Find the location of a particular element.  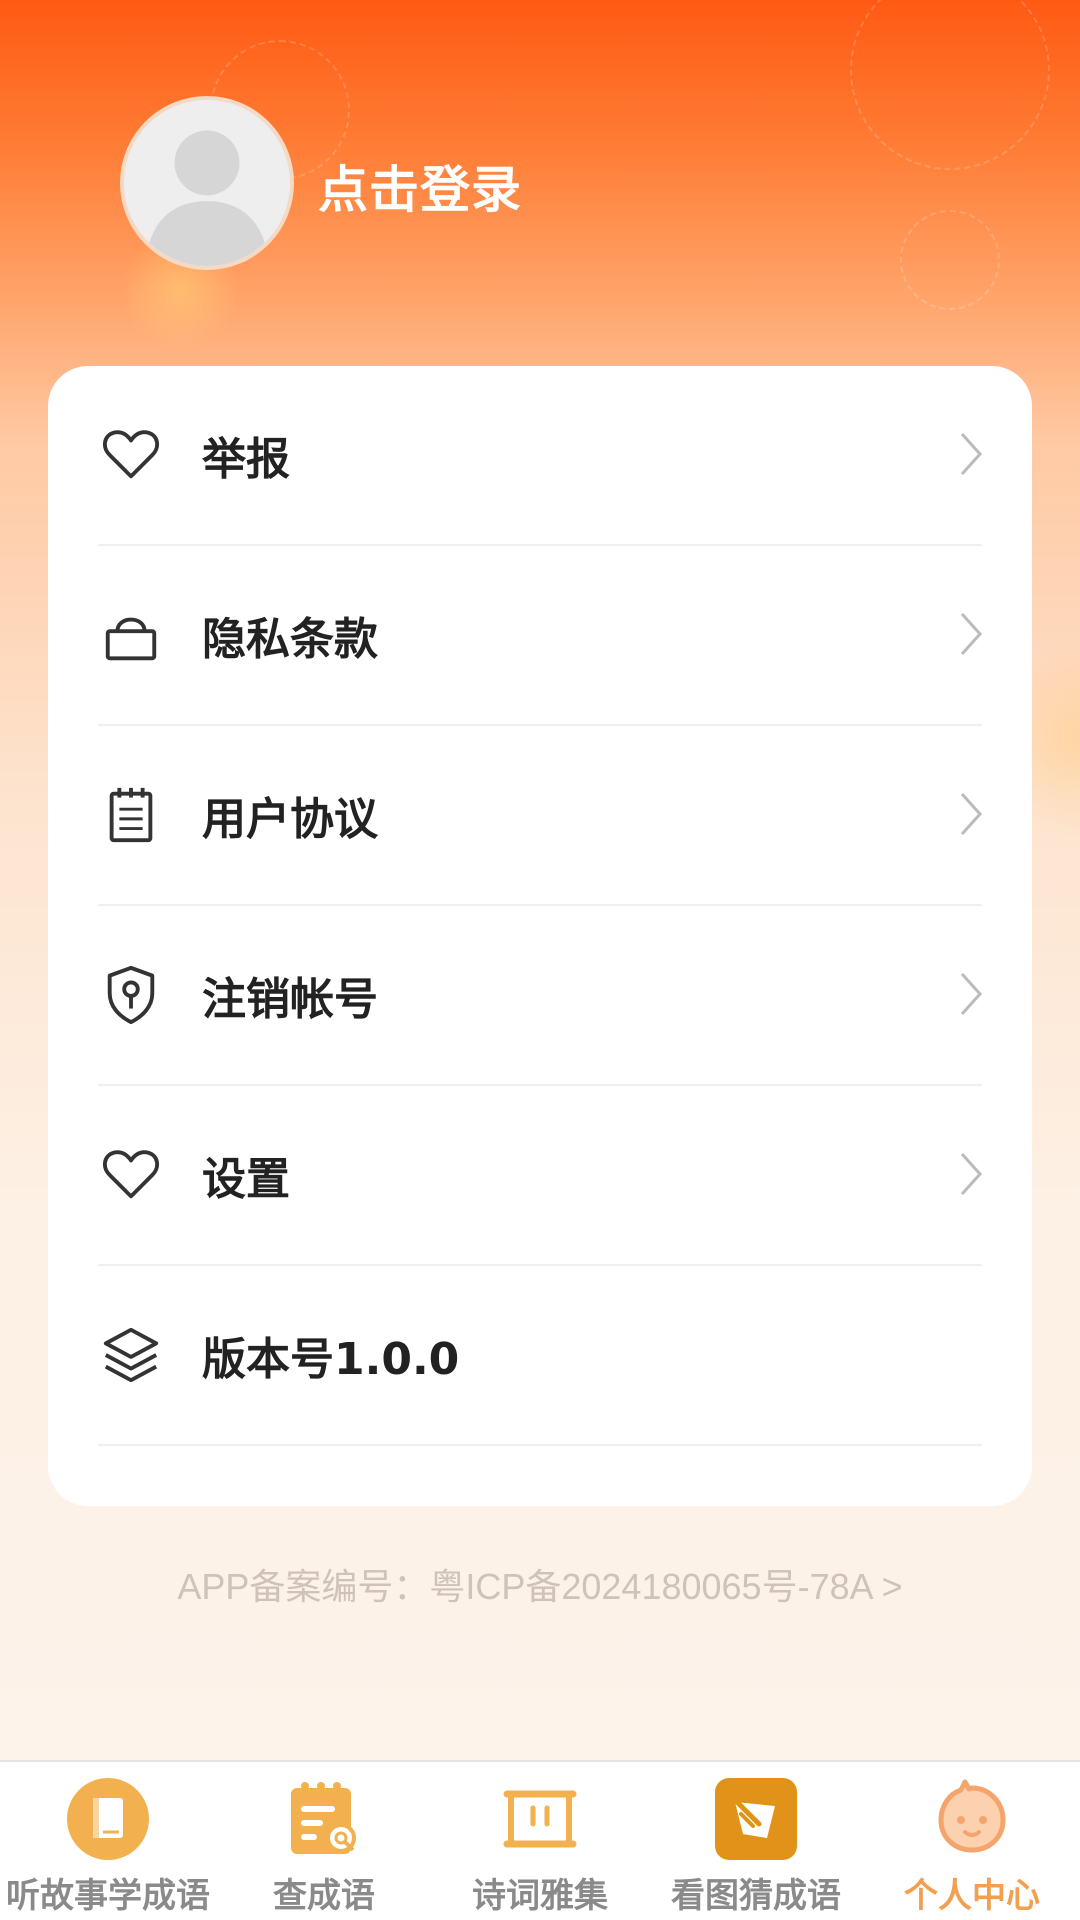

tab-search-idioms: 查成语 is located at coordinates (324, 1841).